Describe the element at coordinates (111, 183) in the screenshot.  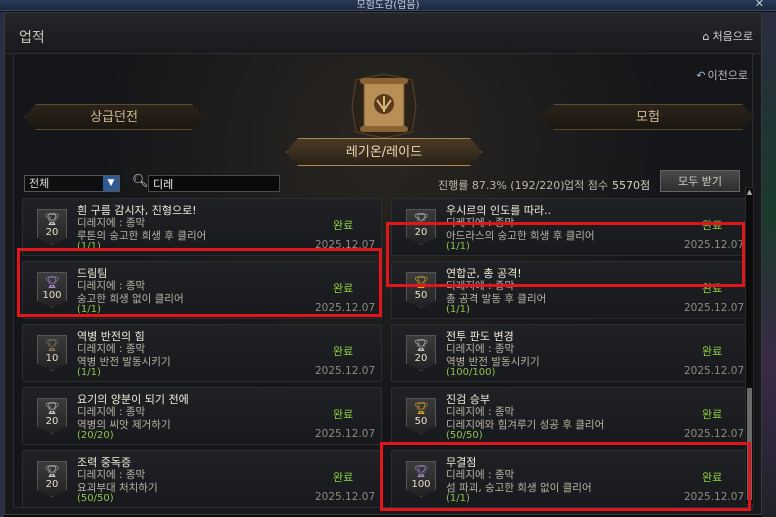
I see `chevron-down-icon: ▼` at that location.